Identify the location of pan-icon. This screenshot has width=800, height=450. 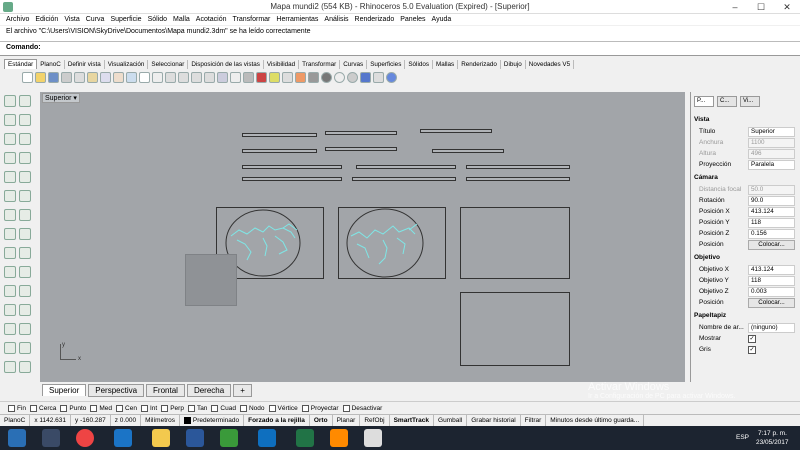
(144, 77).